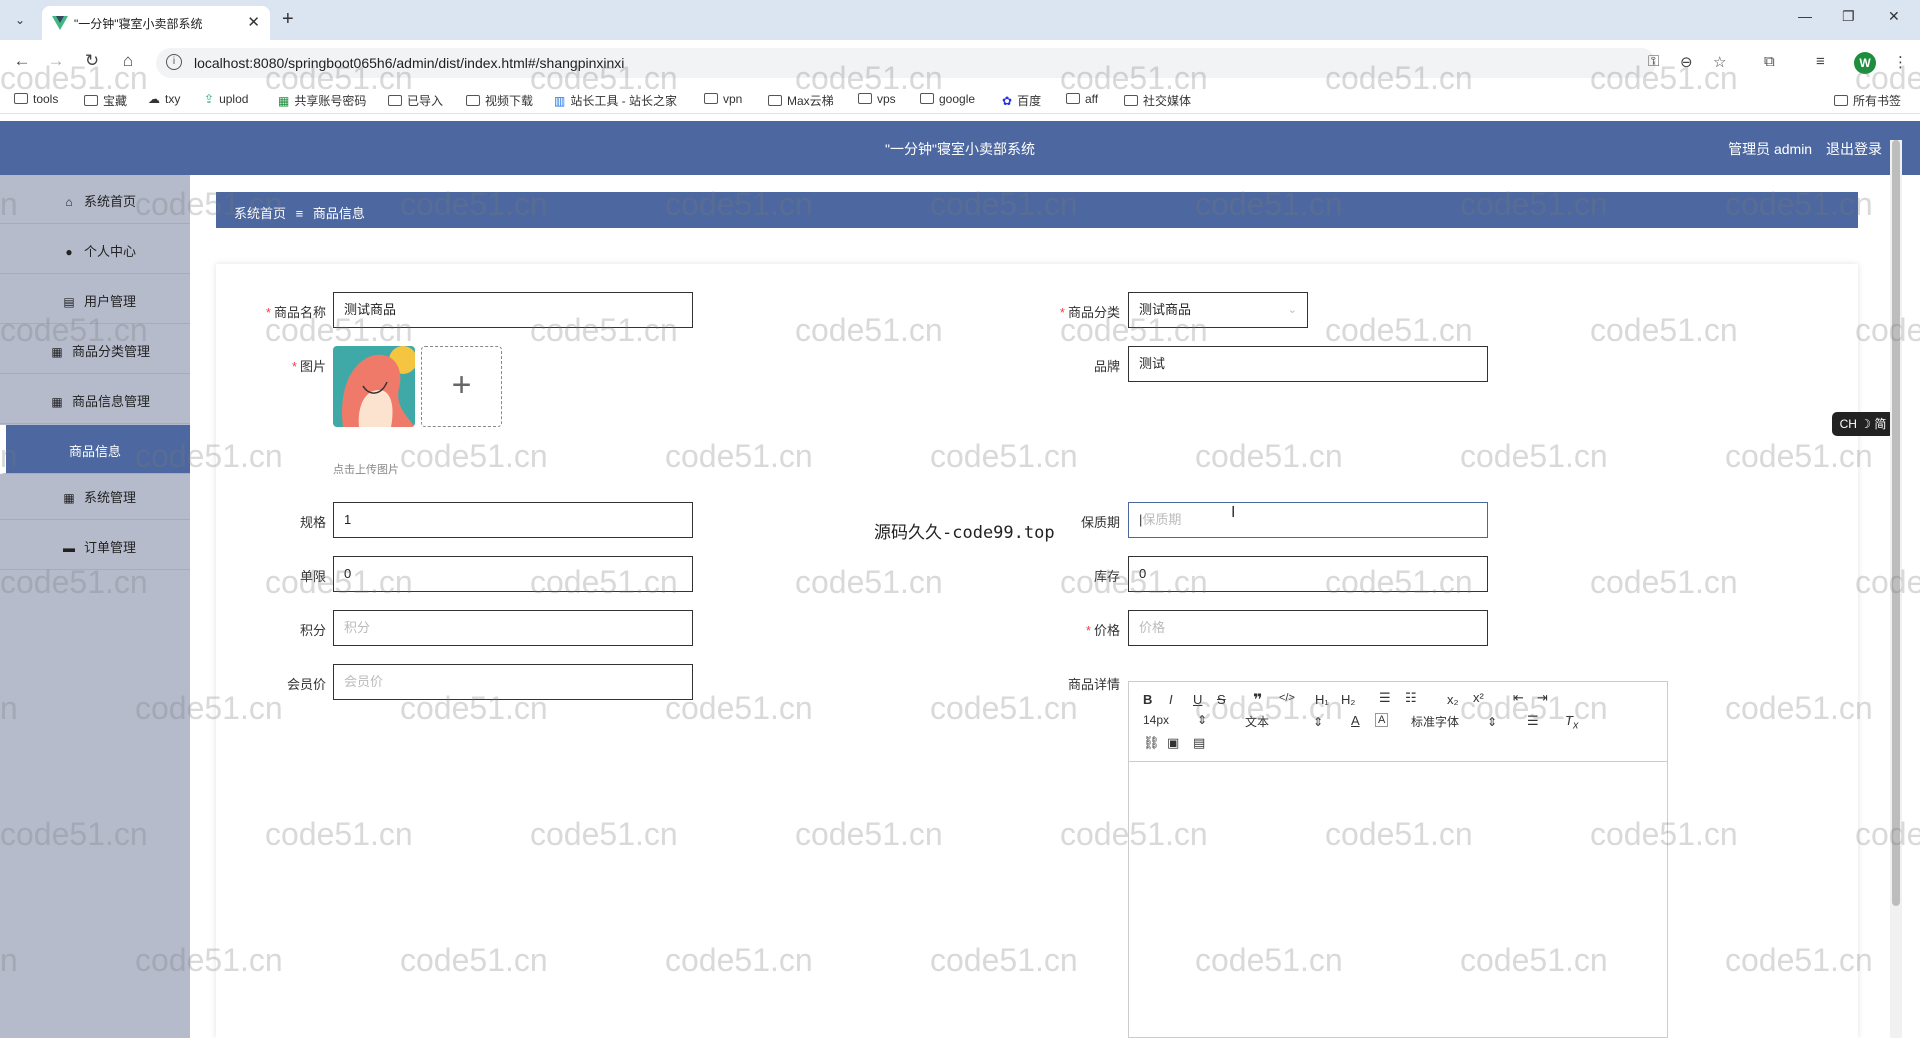 The image size is (1920, 1038). I want to click on watermark-text: code51.cn, so click(1887, 834).